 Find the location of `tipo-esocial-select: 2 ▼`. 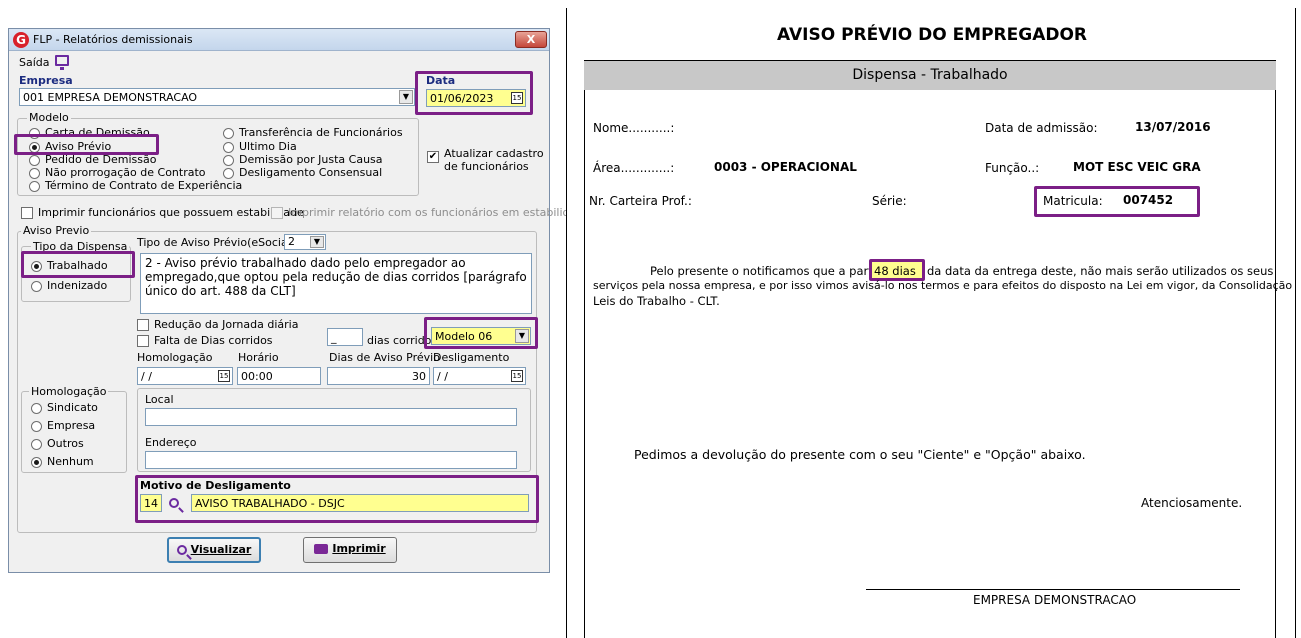

tipo-esocial-select: 2 ▼ is located at coordinates (305, 242).